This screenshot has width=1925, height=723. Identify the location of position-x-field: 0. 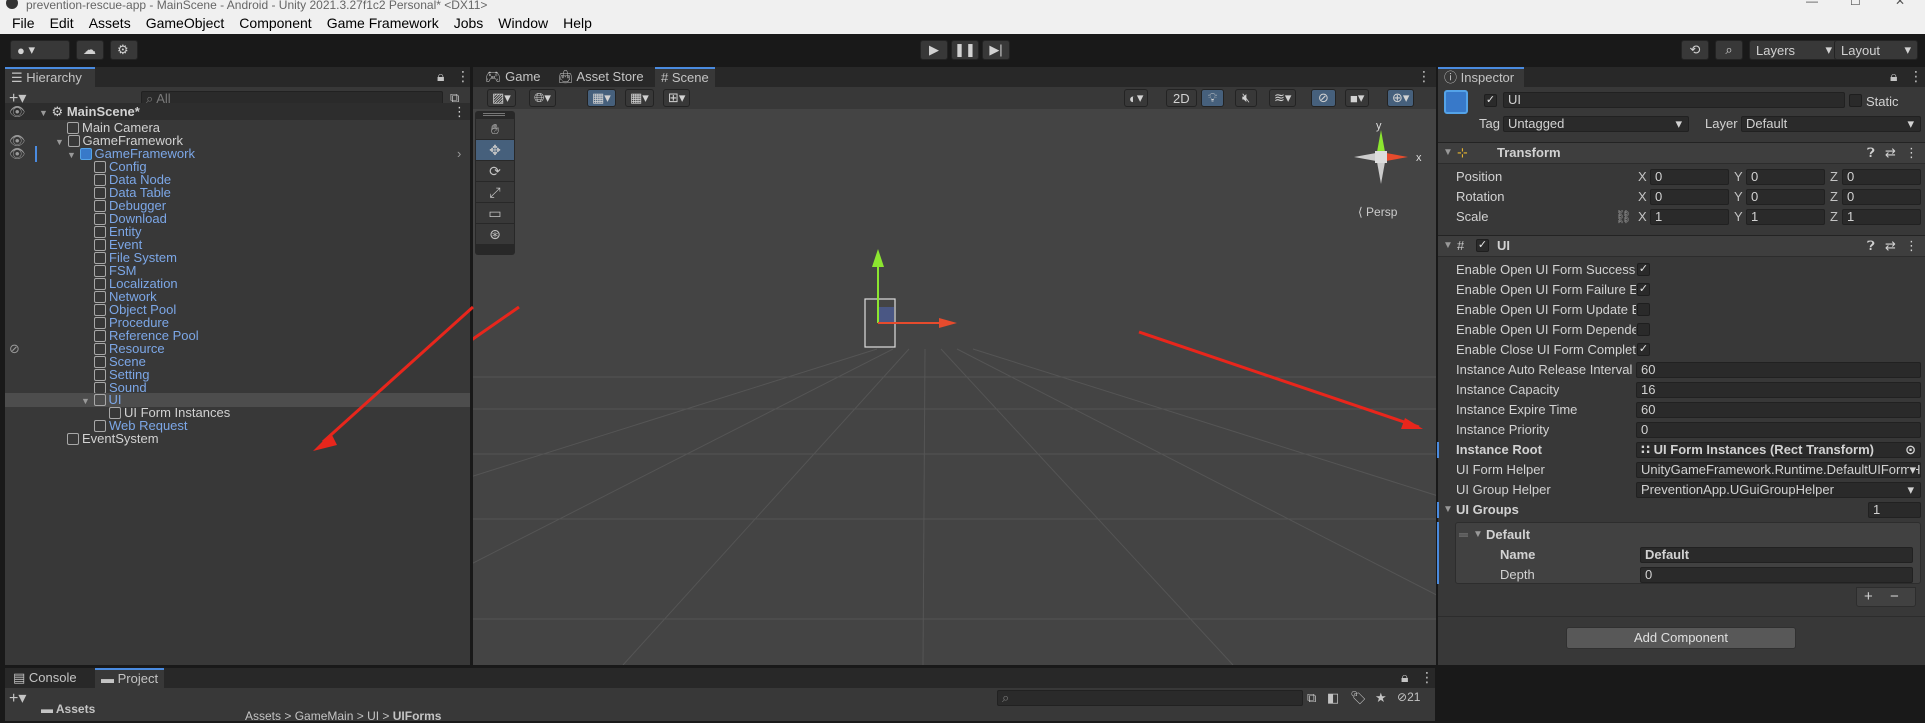
(1689, 177).